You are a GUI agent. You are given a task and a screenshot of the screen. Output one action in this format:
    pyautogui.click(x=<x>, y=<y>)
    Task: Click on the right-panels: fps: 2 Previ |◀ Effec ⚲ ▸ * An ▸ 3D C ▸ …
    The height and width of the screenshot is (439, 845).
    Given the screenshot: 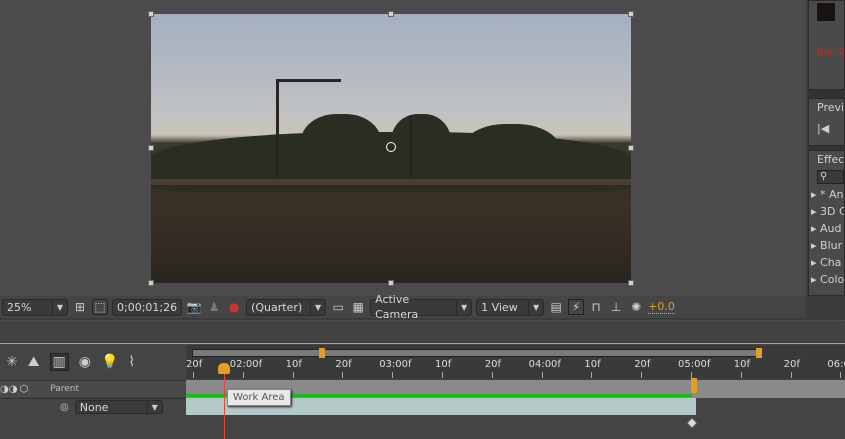 What is the action you would take?
    pyautogui.click(x=826, y=148)
    